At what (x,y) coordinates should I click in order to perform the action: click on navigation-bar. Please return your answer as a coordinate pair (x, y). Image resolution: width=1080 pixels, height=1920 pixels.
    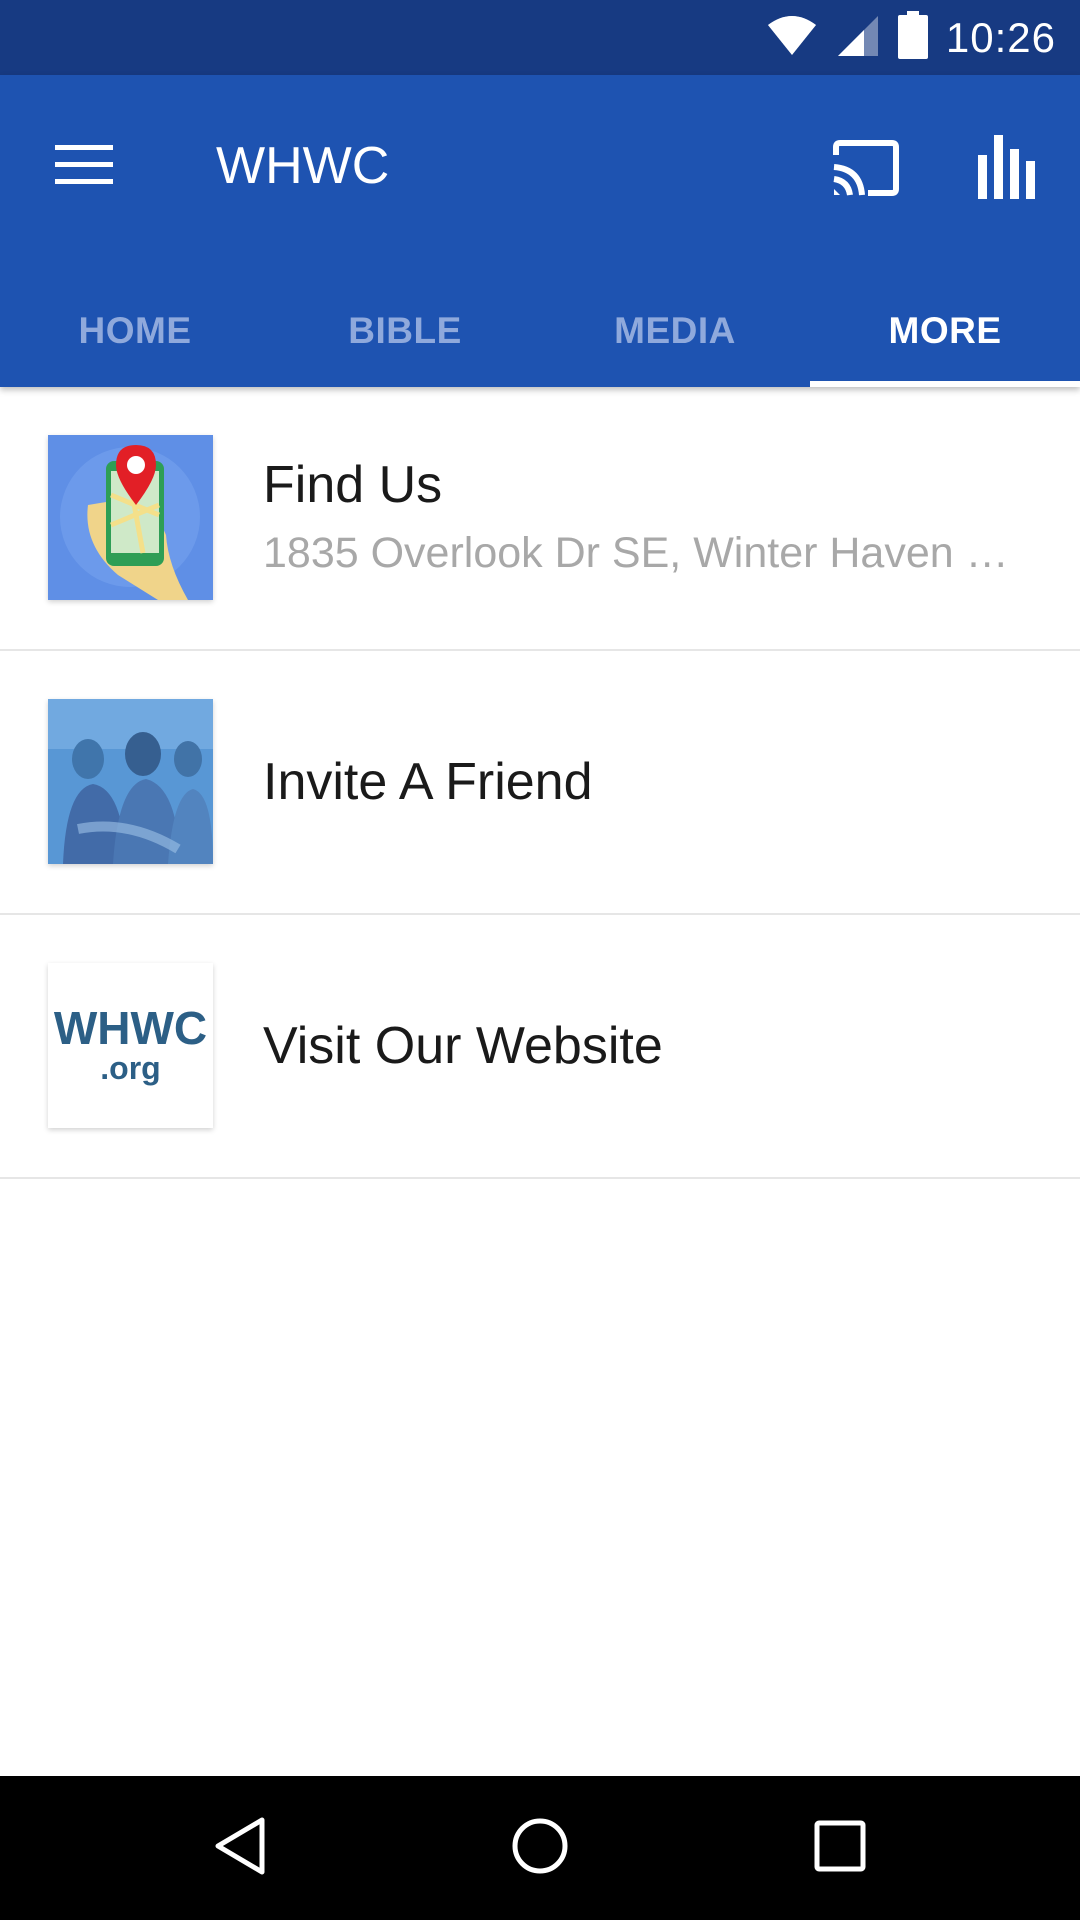
    Looking at the image, I should click on (540, 1848).